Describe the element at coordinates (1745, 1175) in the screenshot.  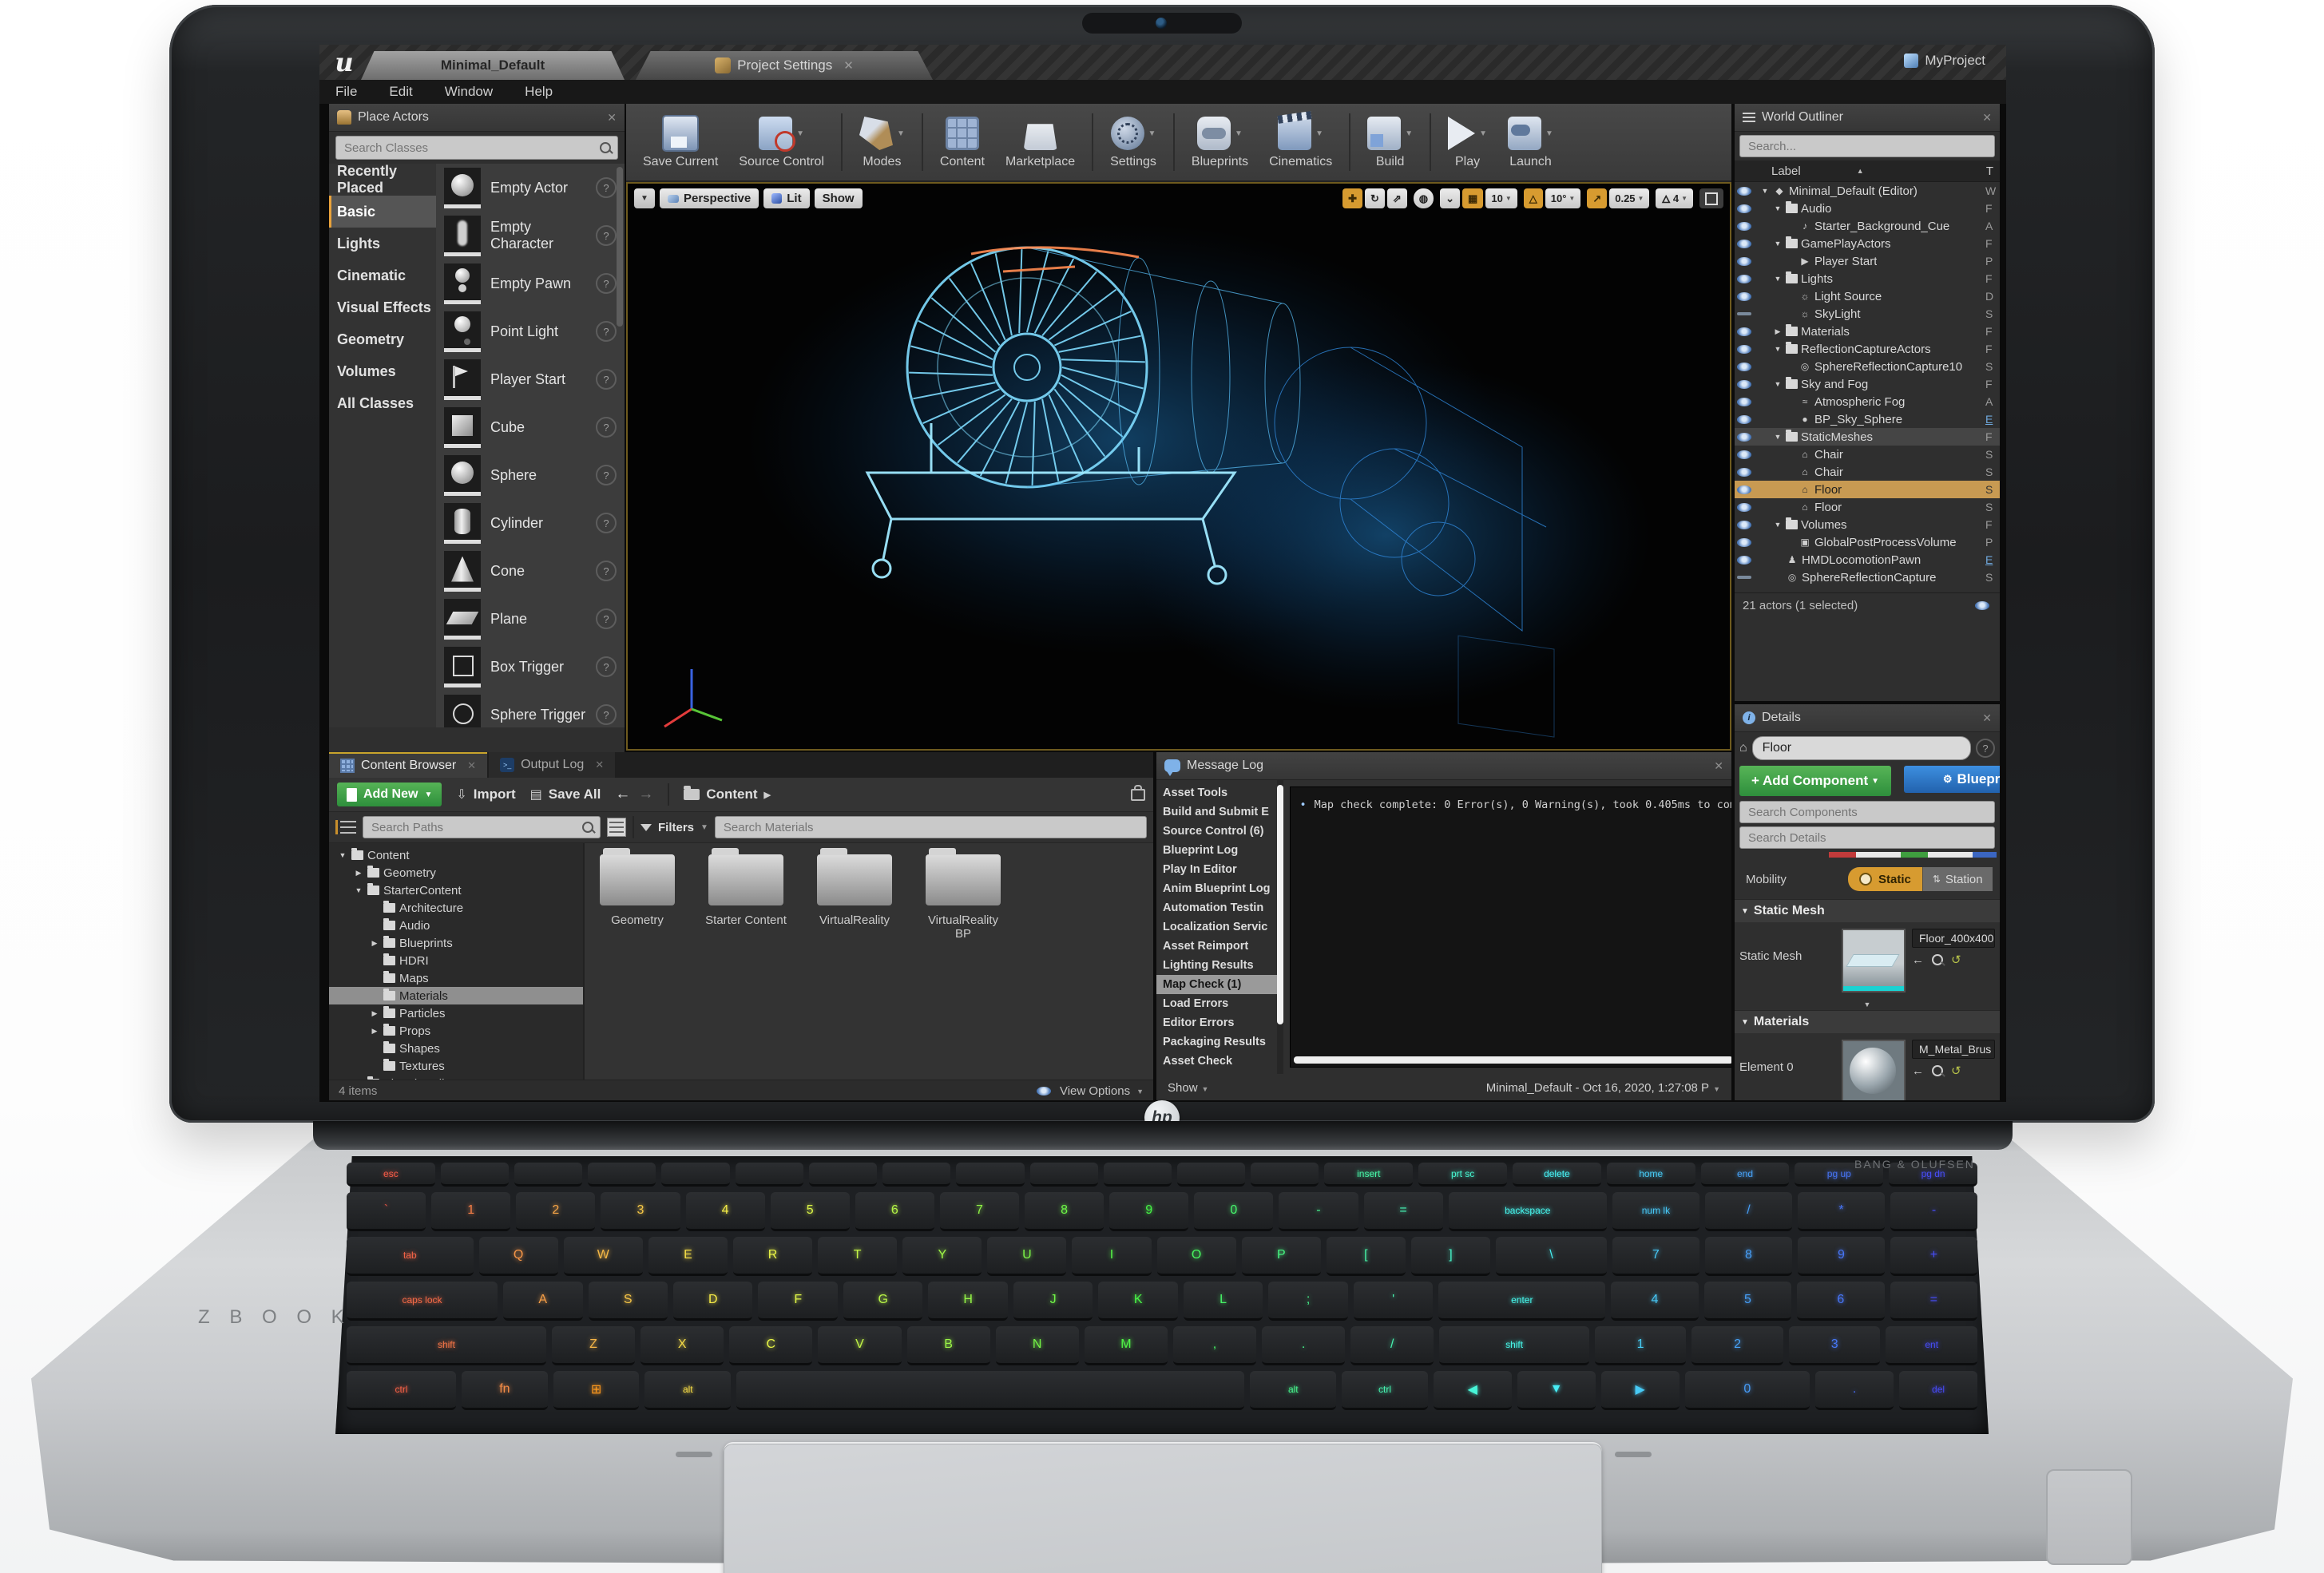
I see `key-end: end` at that location.